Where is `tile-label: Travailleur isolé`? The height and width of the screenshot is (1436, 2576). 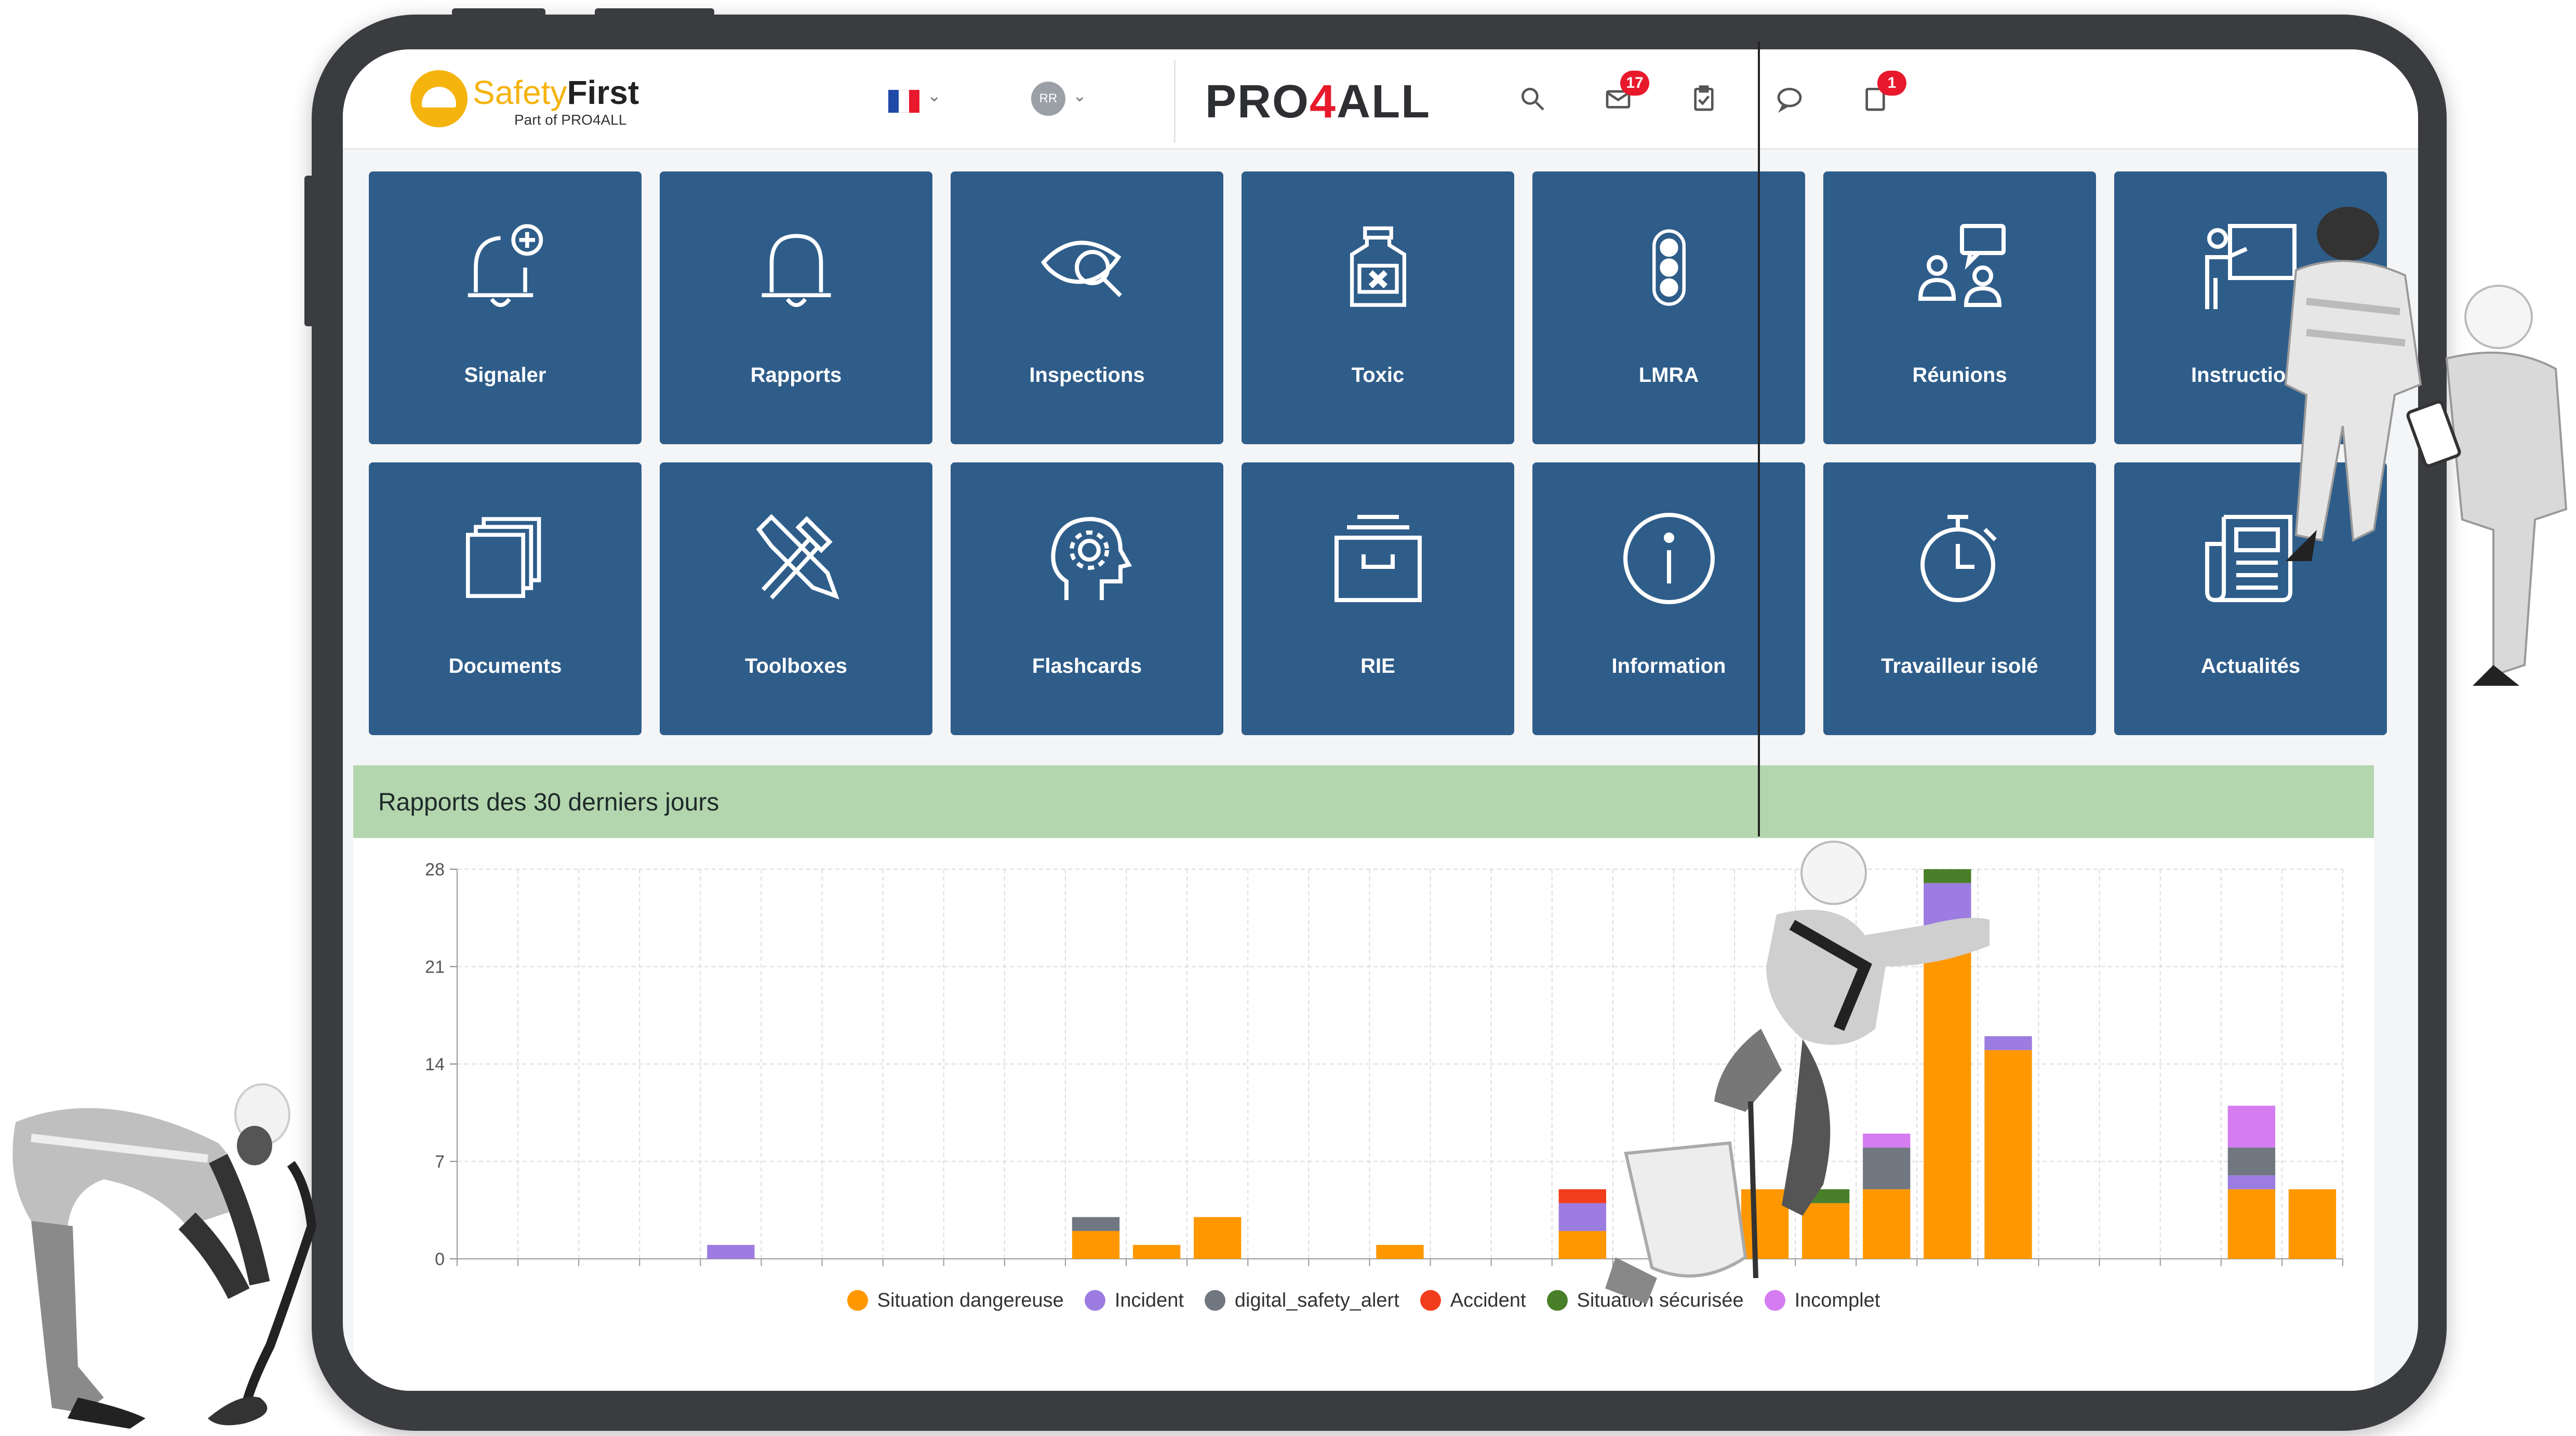
tile-label: Travailleur isolé is located at coordinates (1959, 666).